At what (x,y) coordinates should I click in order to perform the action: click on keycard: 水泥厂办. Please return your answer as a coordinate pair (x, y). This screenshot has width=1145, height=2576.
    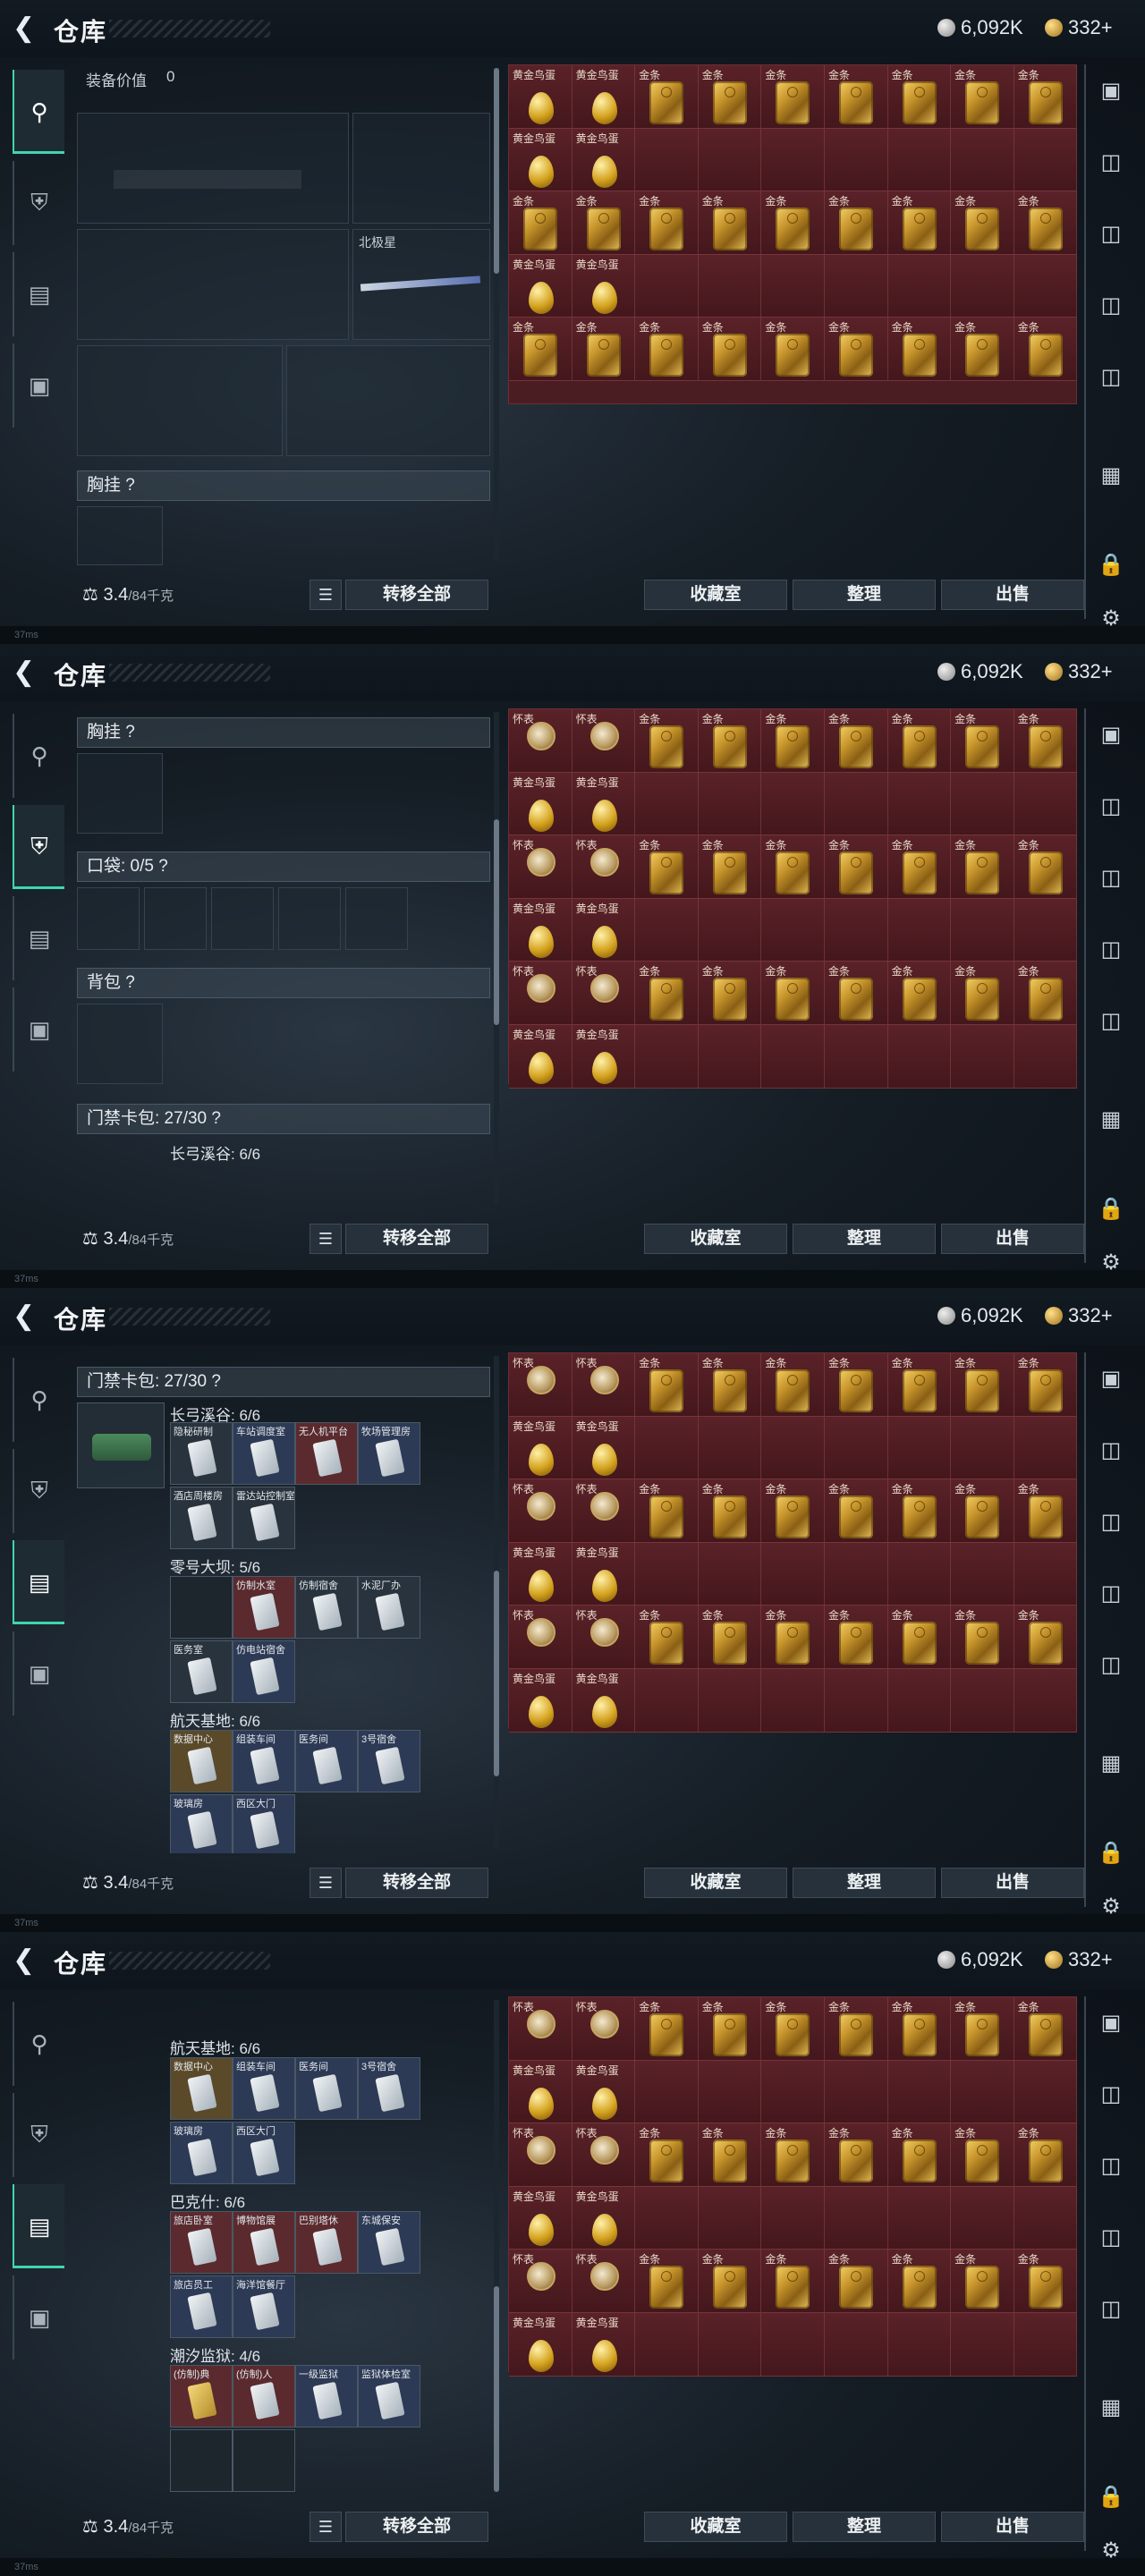
    Looking at the image, I should click on (389, 1607).